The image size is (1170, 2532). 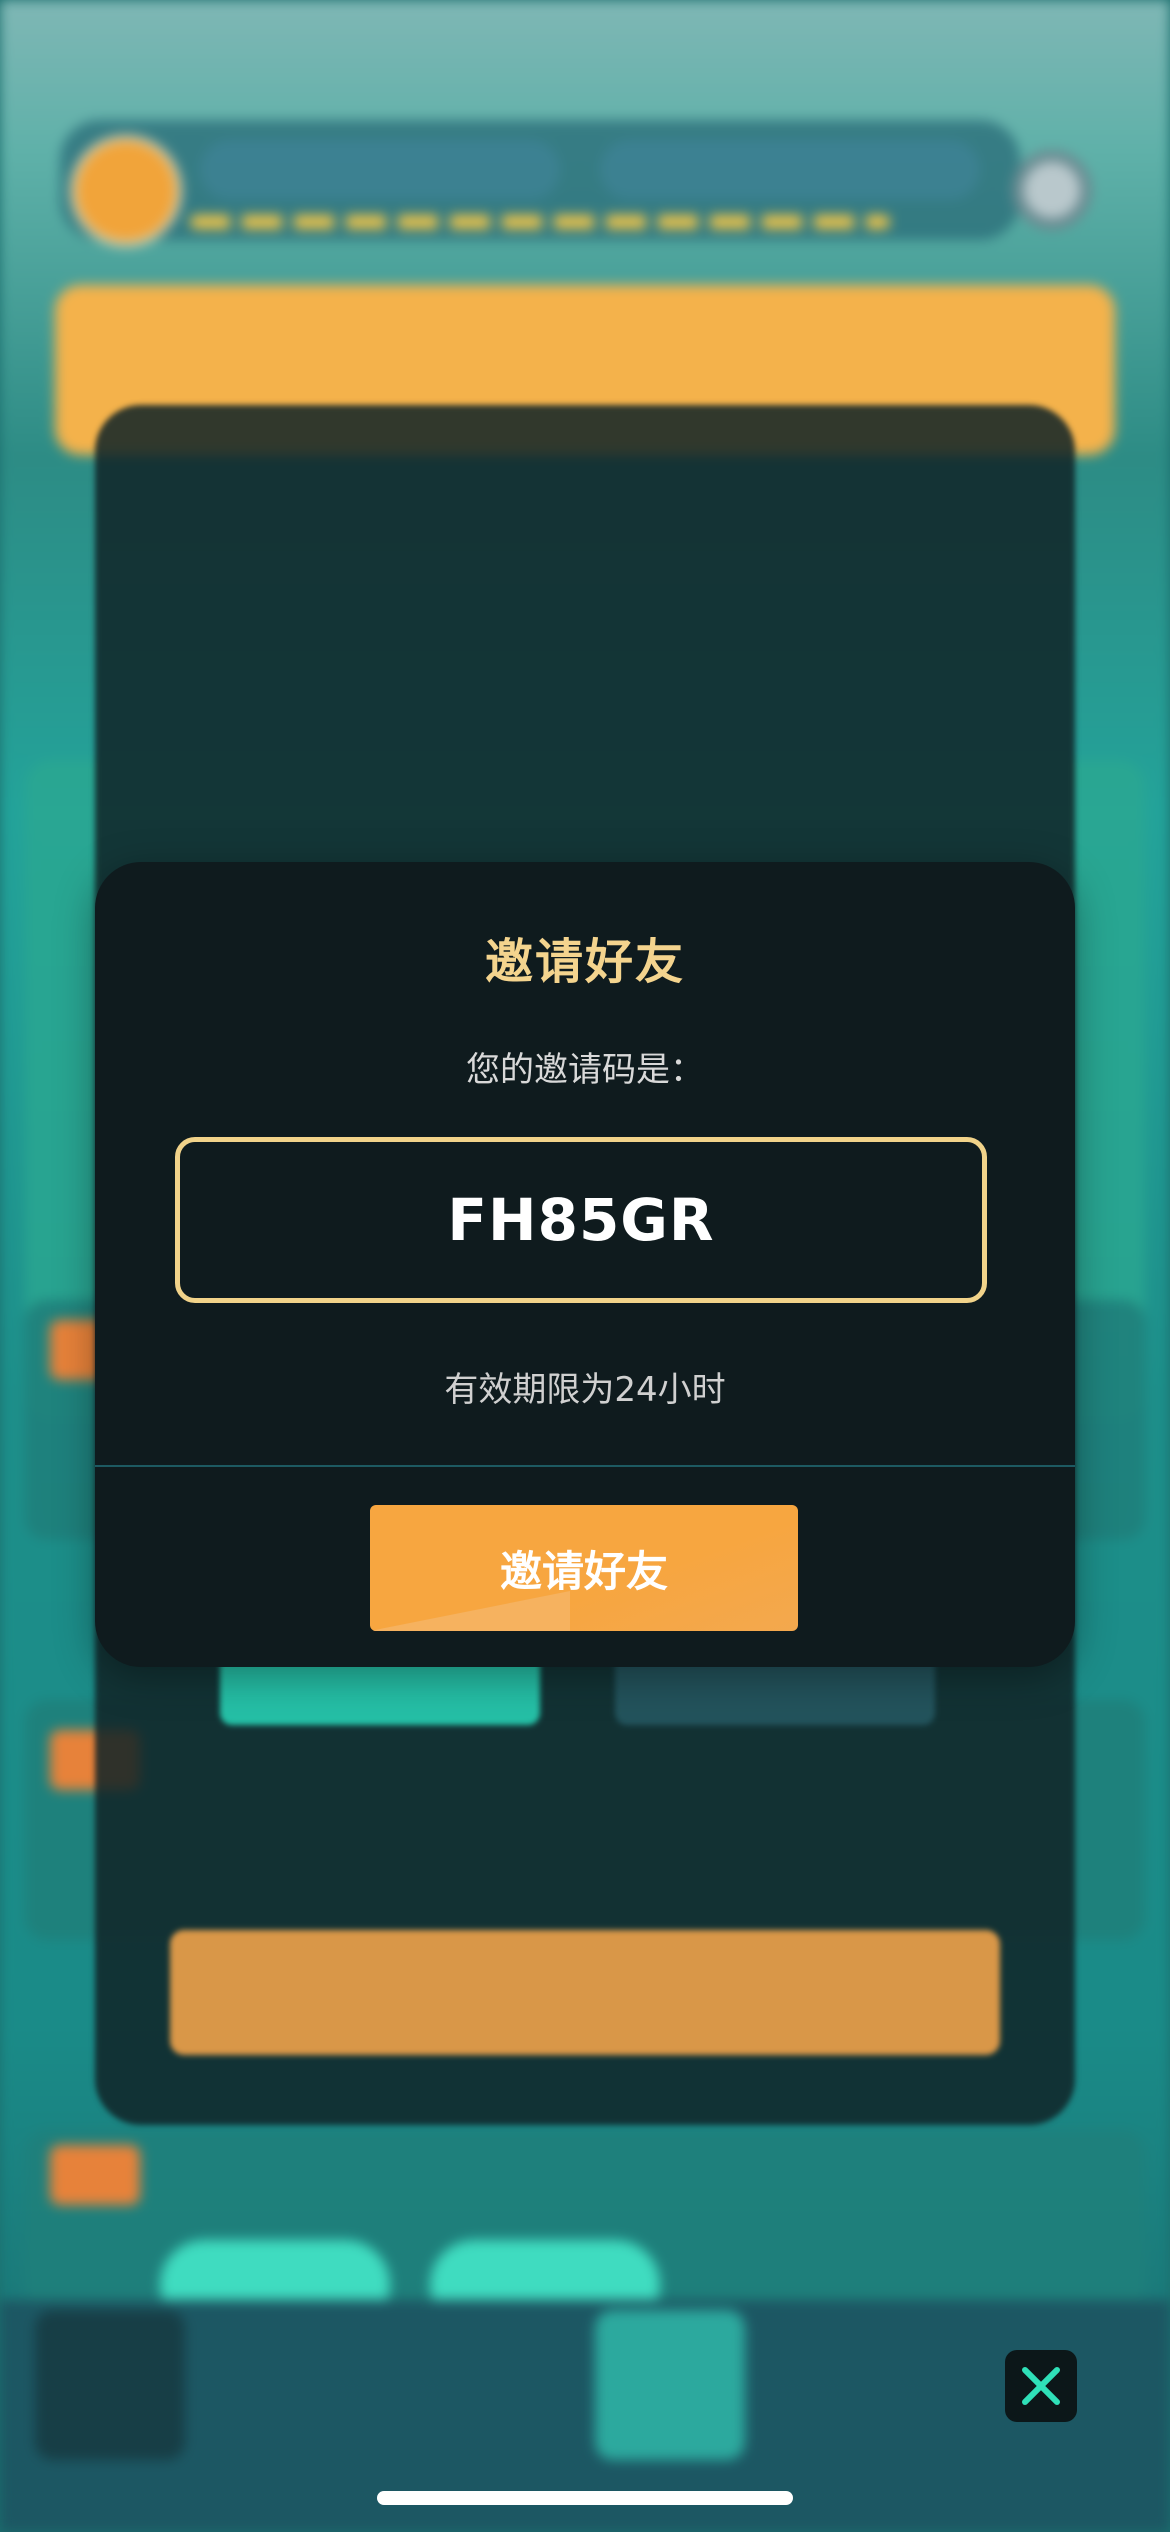 I want to click on invite-friend-button: 邀请好友, so click(x=584, y=1568).